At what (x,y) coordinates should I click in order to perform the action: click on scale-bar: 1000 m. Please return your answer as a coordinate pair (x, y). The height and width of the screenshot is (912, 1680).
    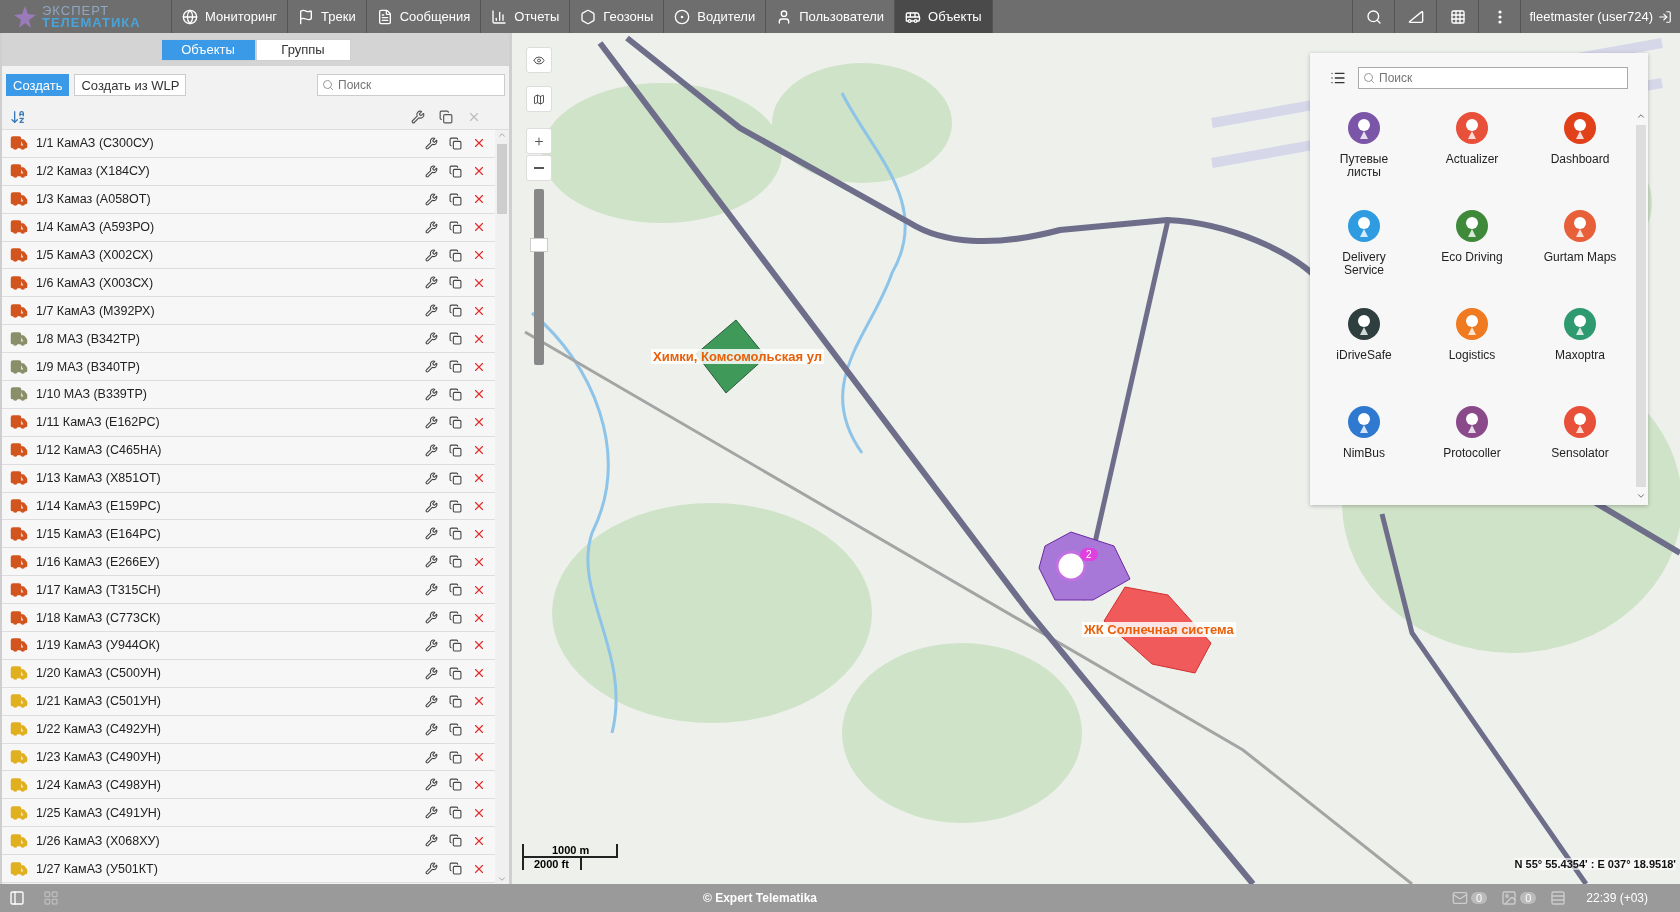
    Looking at the image, I should click on (570, 851).